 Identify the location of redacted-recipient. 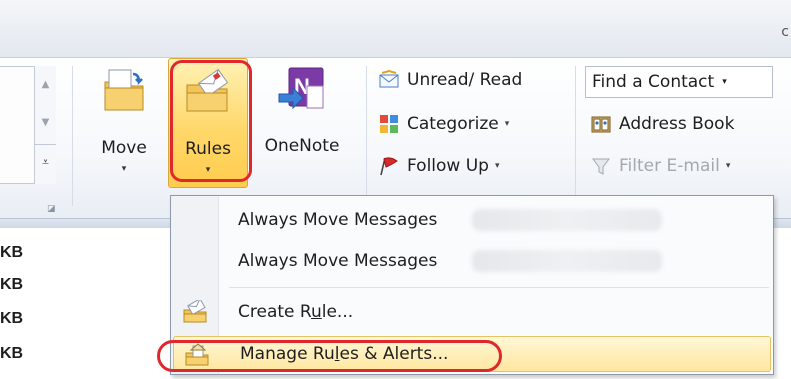
(567, 261).